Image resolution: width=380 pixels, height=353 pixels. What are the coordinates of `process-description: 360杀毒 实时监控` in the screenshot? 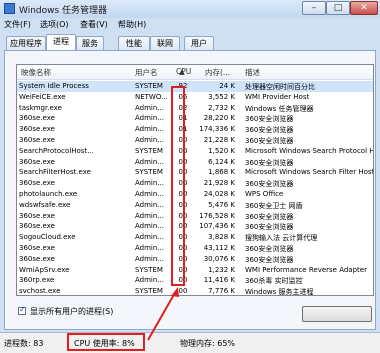 It's located at (274, 281).